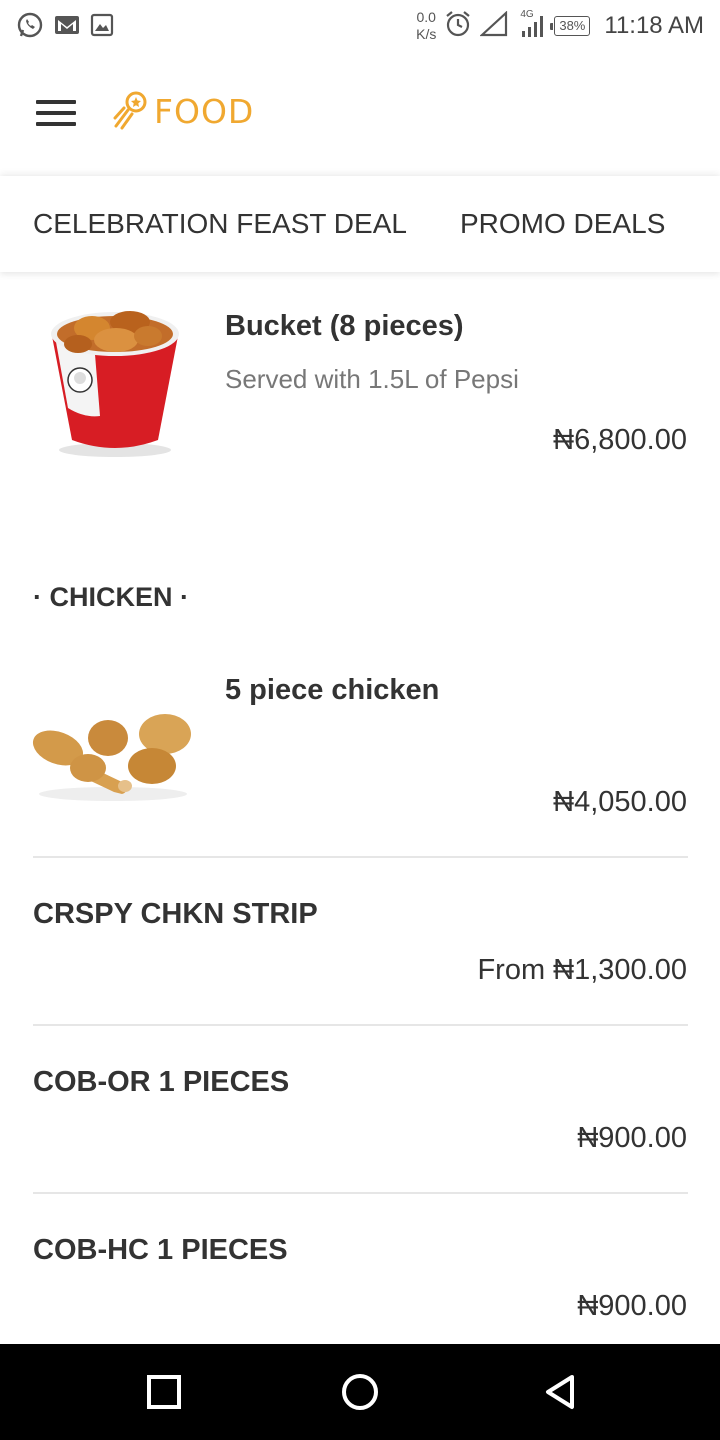 The height and width of the screenshot is (1440, 720). What do you see at coordinates (344, 326) in the screenshot?
I see `item-title: Bucket (8 pieces)` at bounding box center [344, 326].